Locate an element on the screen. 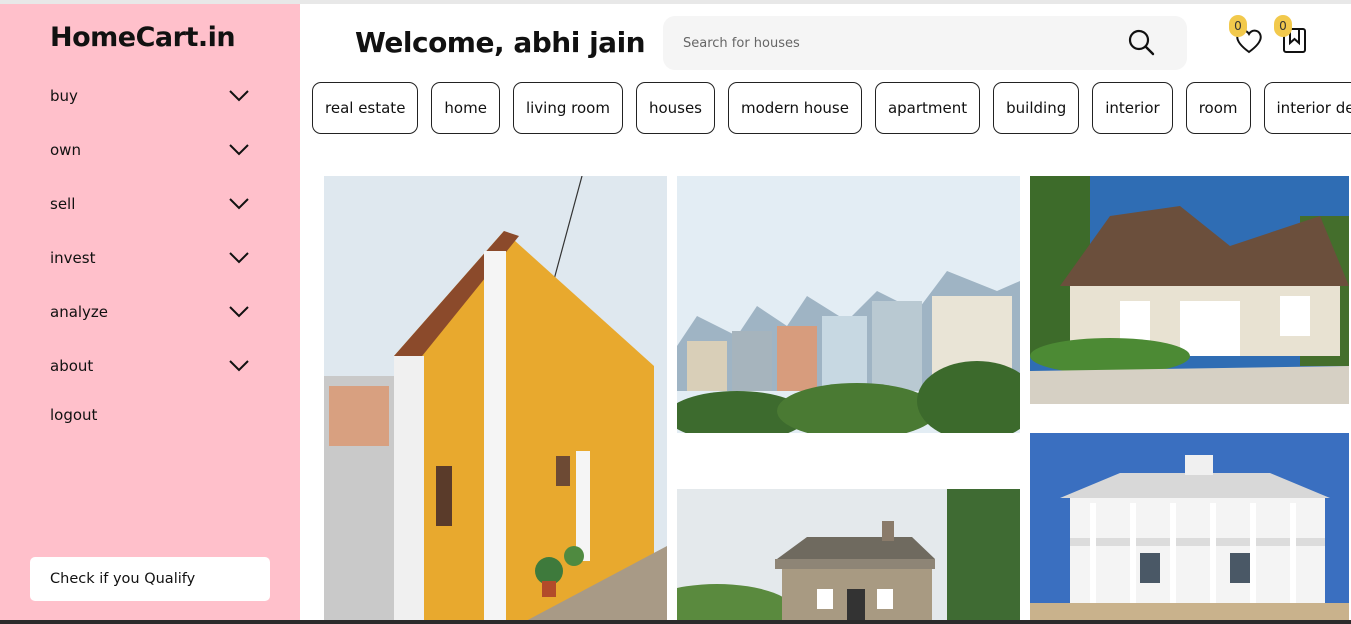 The image size is (1351, 624). welcome-heading: Welcome, abhi jain is located at coordinates (500, 42).